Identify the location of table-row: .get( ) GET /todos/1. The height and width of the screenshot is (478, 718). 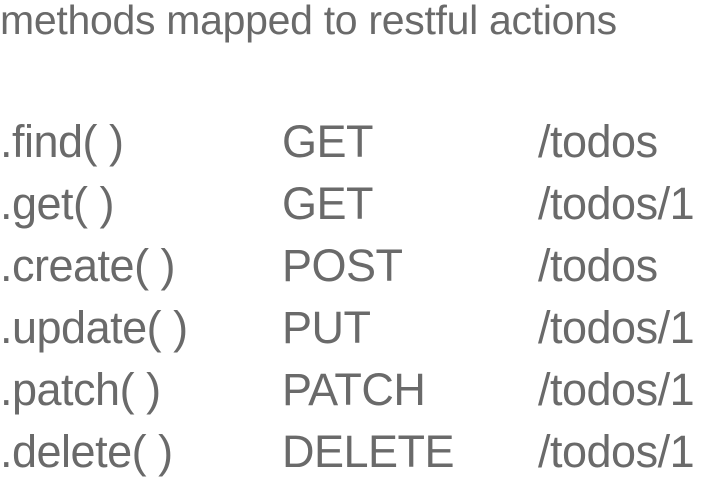
(359, 209).